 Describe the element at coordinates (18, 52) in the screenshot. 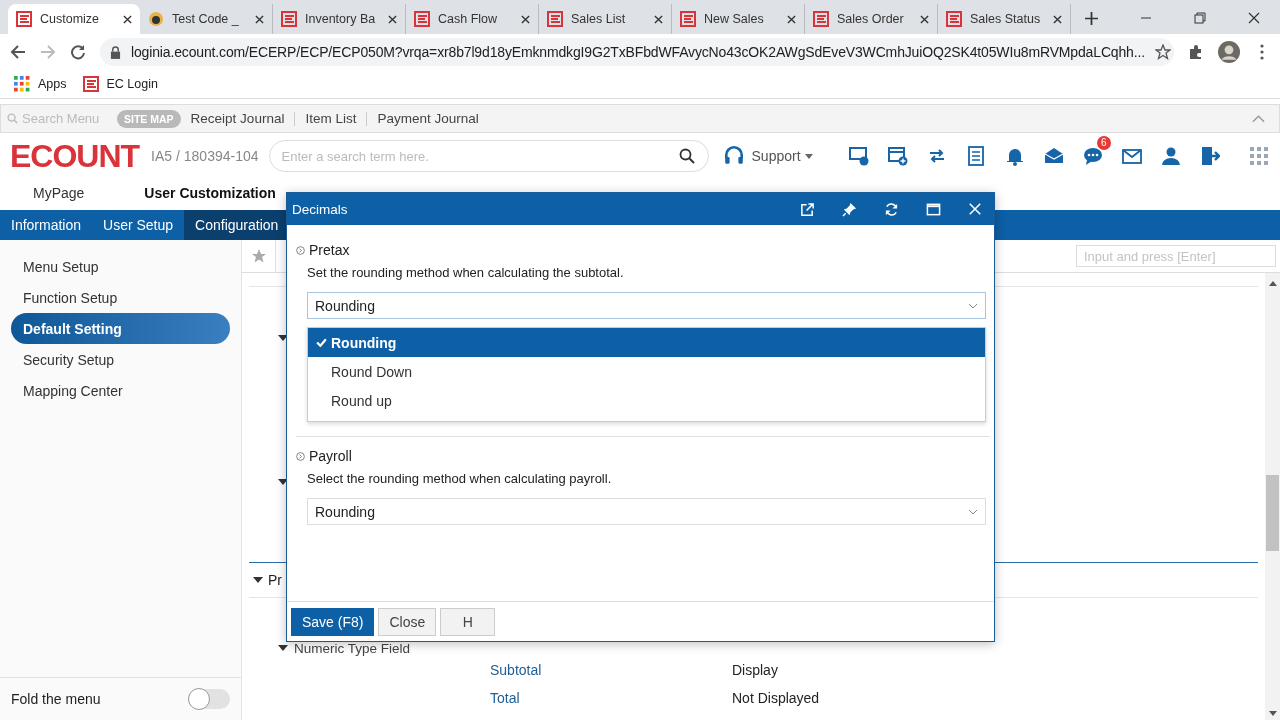

I see `back-icon` at that location.